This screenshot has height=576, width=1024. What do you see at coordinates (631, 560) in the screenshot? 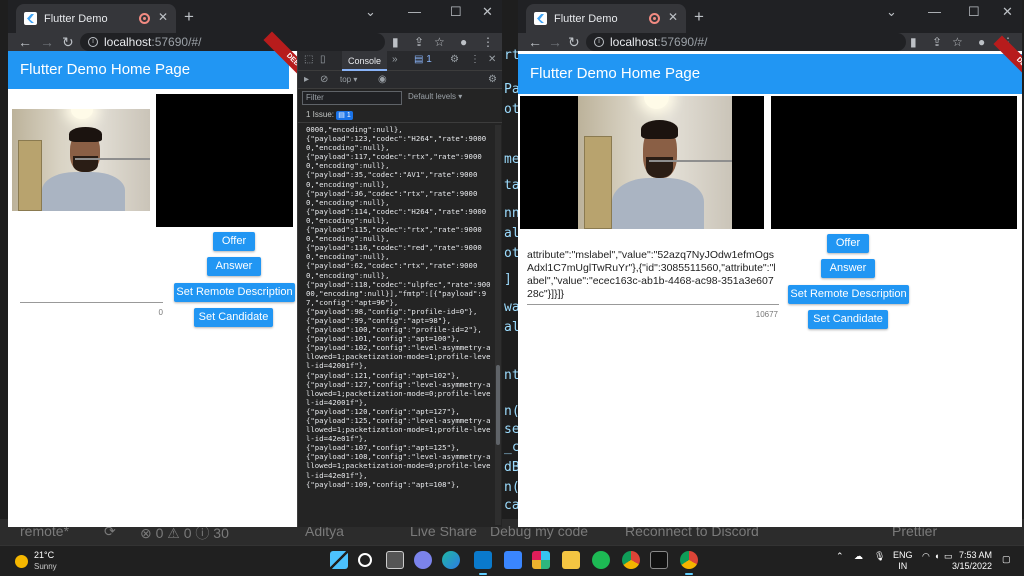
I see `chrome-icon` at bounding box center [631, 560].